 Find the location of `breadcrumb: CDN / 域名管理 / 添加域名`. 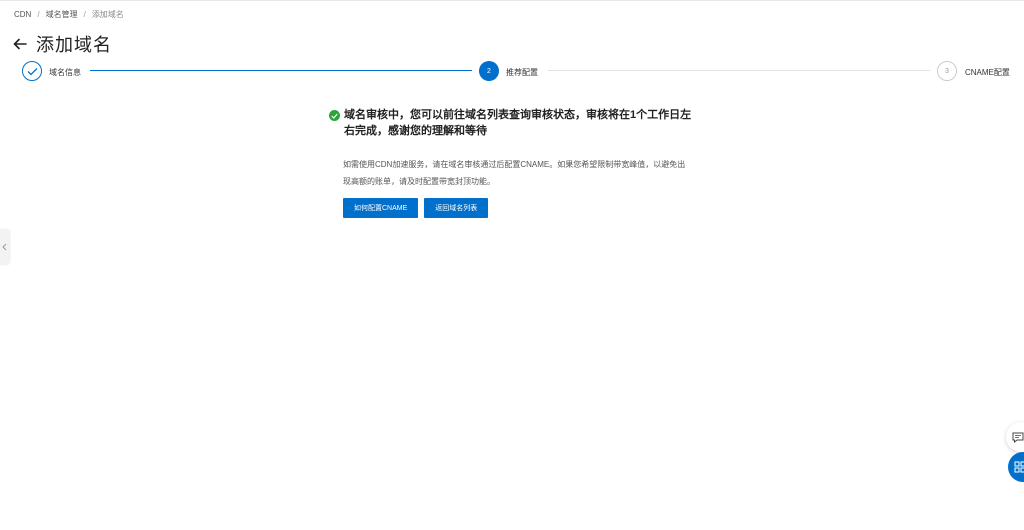

breadcrumb: CDN / 域名管理 / 添加域名 is located at coordinates (69, 14).